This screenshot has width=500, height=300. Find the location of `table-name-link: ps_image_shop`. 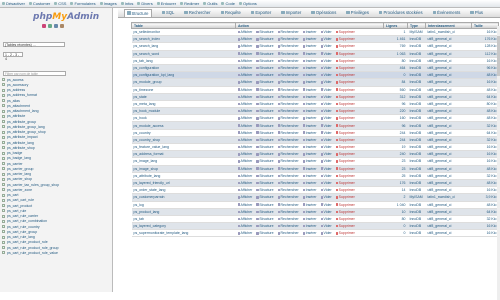

table-name-link: ps_image_shop is located at coordinates (183, 169).